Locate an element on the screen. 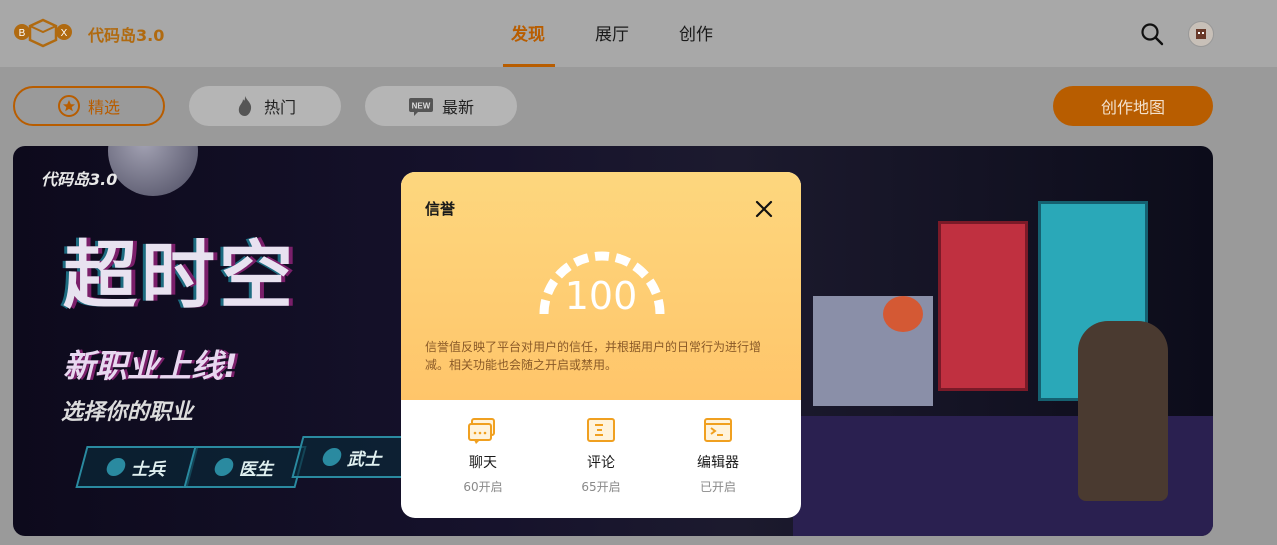 The width and height of the screenshot is (1277, 545). tab-create: 创作 is located at coordinates (696, 32).